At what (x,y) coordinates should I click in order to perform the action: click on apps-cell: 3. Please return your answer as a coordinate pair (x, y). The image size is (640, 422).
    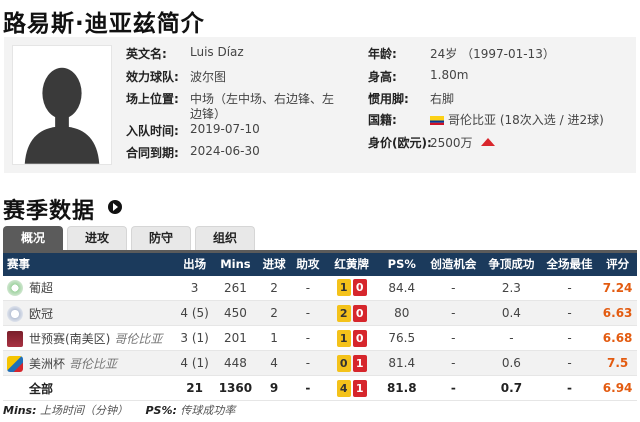
    Looking at the image, I should click on (195, 288).